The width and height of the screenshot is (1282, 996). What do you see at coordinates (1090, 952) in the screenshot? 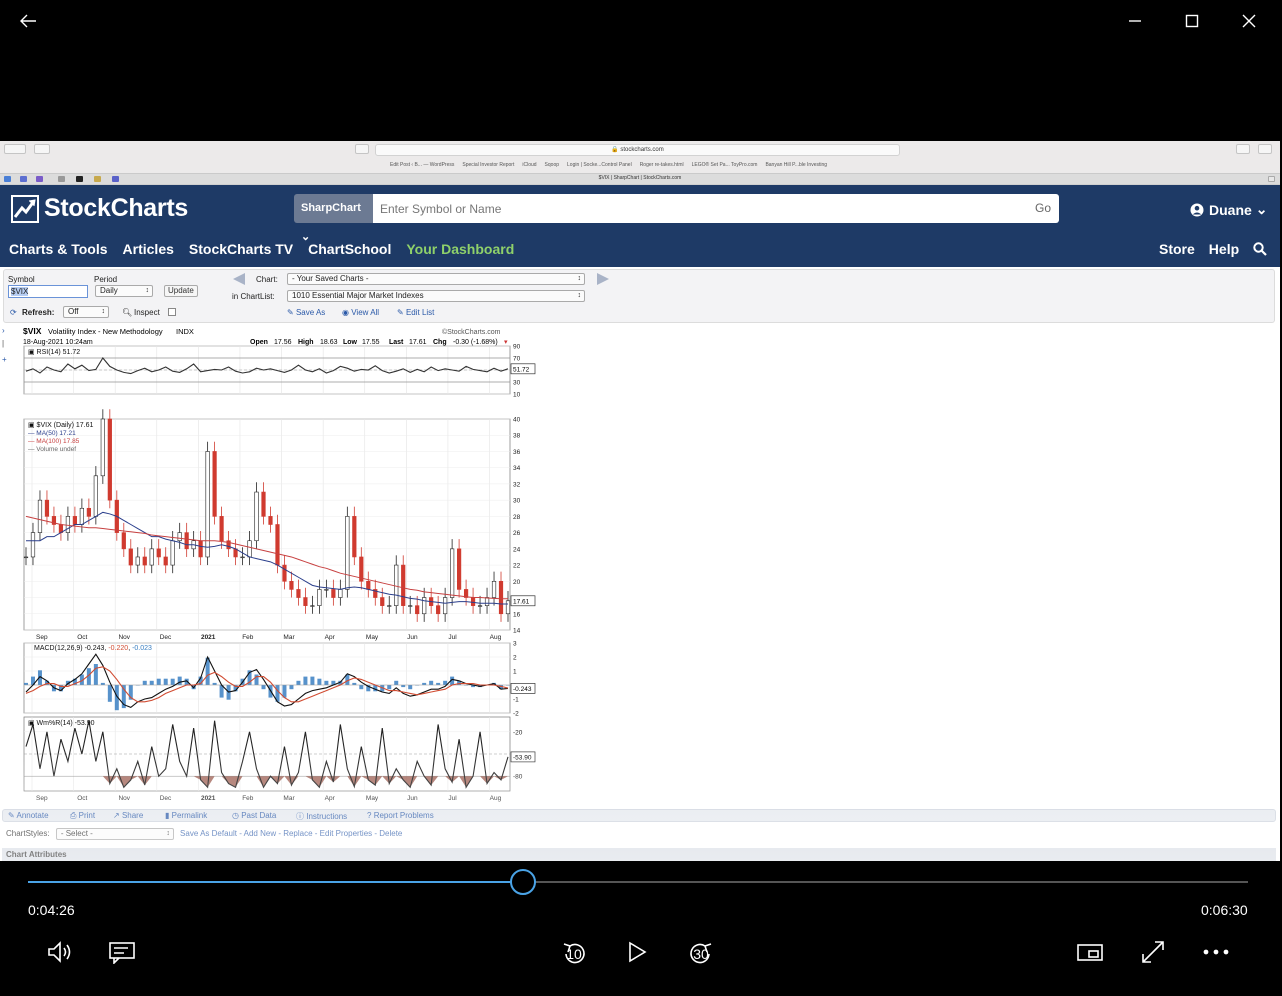
I see `mini-view-button` at bounding box center [1090, 952].